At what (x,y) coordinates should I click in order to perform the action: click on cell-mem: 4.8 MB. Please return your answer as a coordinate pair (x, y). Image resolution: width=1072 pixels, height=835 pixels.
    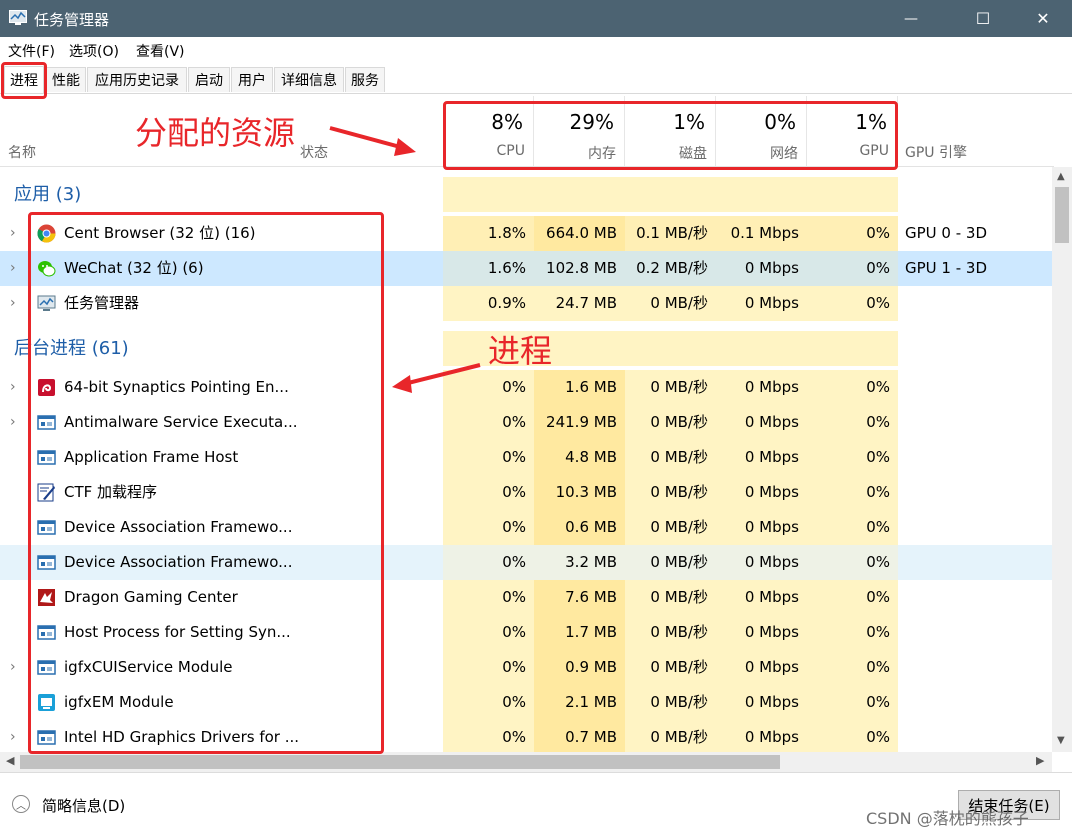
    Looking at the image, I should click on (591, 457).